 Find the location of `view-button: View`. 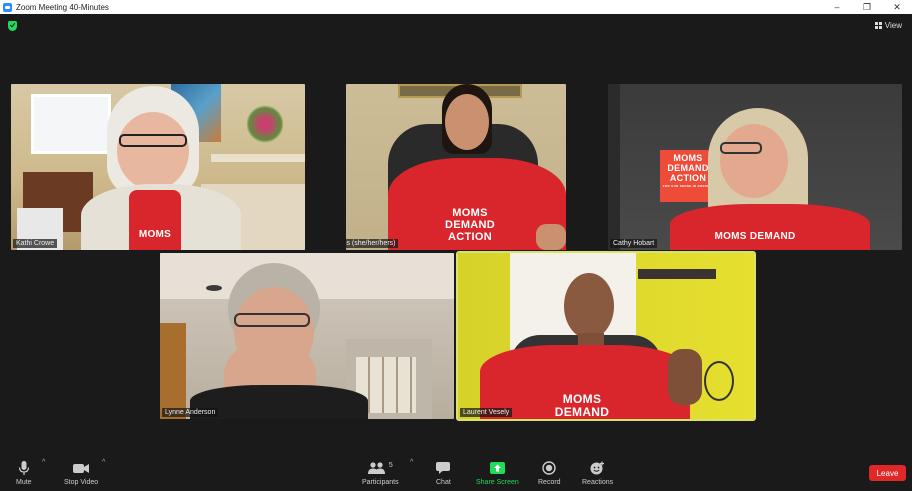

view-button: View is located at coordinates (888, 25).